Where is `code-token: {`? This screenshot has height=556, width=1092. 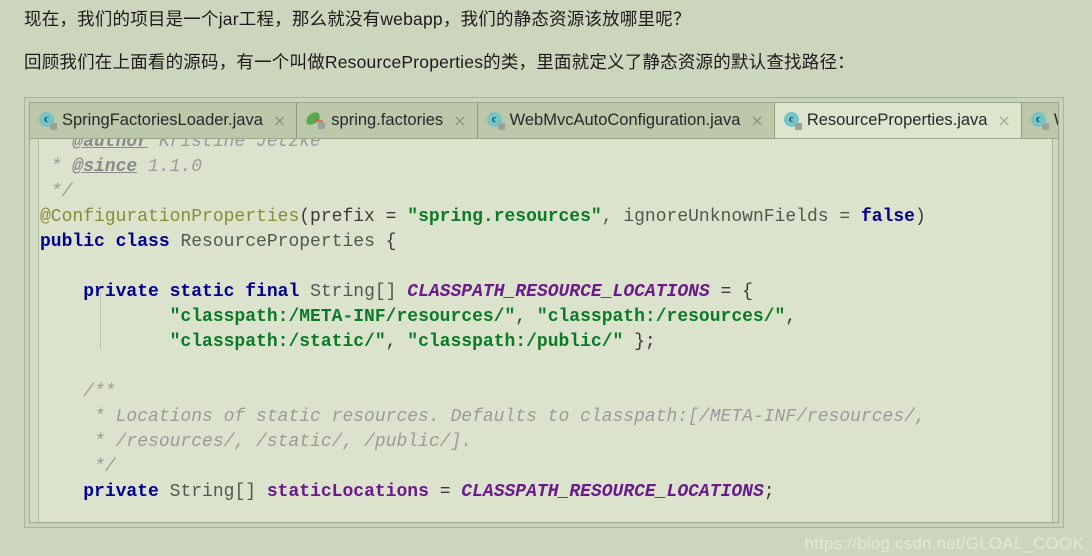
code-token: { is located at coordinates (391, 242).